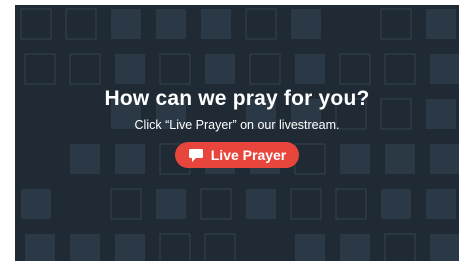 This screenshot has height=264, width=473. Describe the element at coordinates (237, 125) in the screenshot. I see `subtitle-text: Click “Live Prayer” on our livestream.` at that location.